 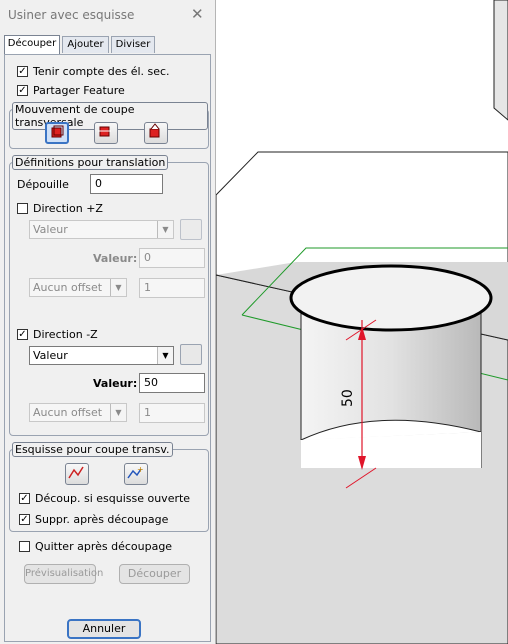 I want to click on depouille-label: Dépouille, so click(x=43, y=184).